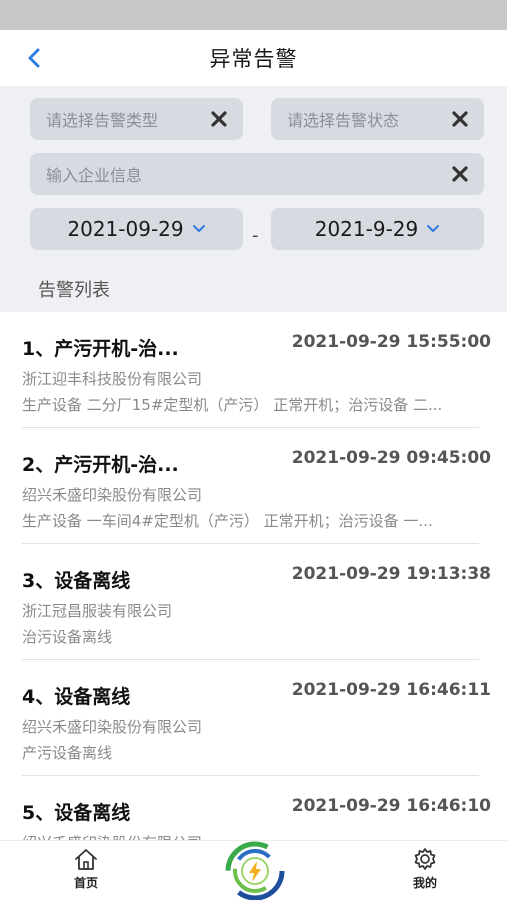  What do you see at coordinates (67, 753) in the screenshot?
I see `alarm-detail: 产污设备离线` at bounding box center [67, 753].